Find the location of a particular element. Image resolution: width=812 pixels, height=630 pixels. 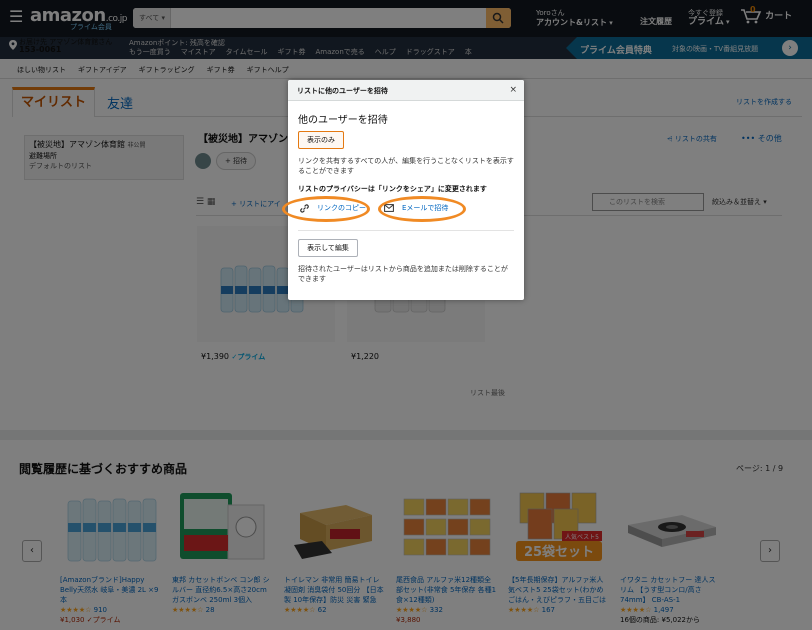

highlight-oval-email-invite is located at coordinates (422, 209).